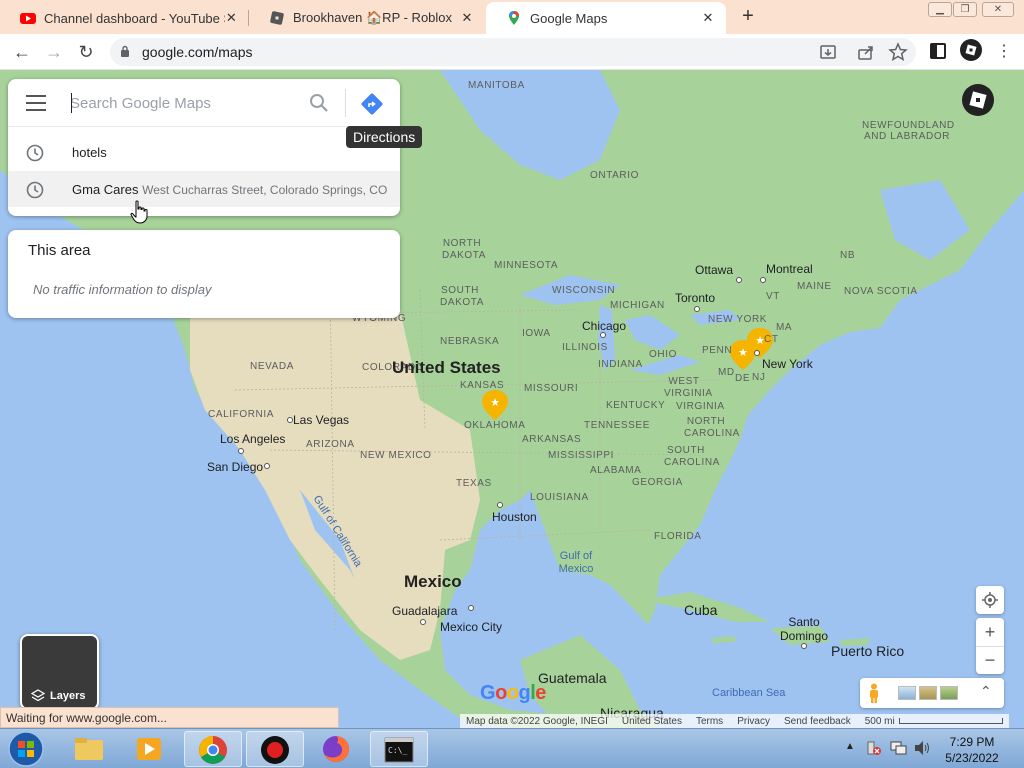  I want to click on pegman-icon, so click(874, 693).